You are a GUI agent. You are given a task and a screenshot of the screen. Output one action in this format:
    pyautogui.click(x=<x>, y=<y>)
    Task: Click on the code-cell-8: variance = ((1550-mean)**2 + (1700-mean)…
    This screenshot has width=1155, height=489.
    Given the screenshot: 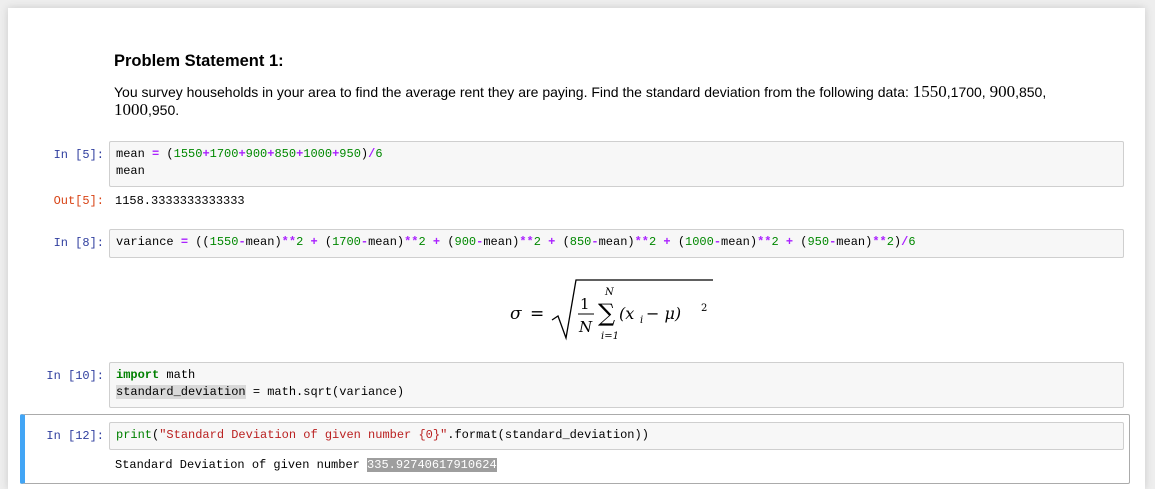 What is the action you would take?
    pyautogui.click(x=616, y=243)
    